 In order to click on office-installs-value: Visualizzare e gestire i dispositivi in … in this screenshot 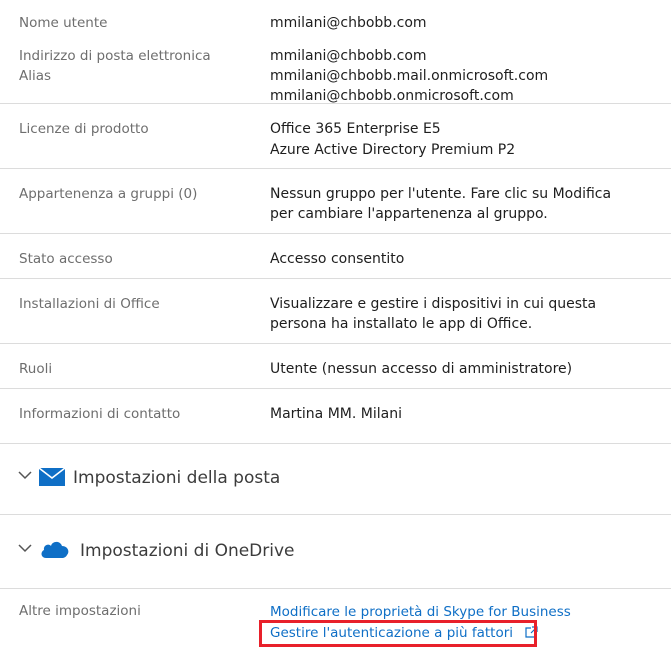, I will do `click(433, 304)`.